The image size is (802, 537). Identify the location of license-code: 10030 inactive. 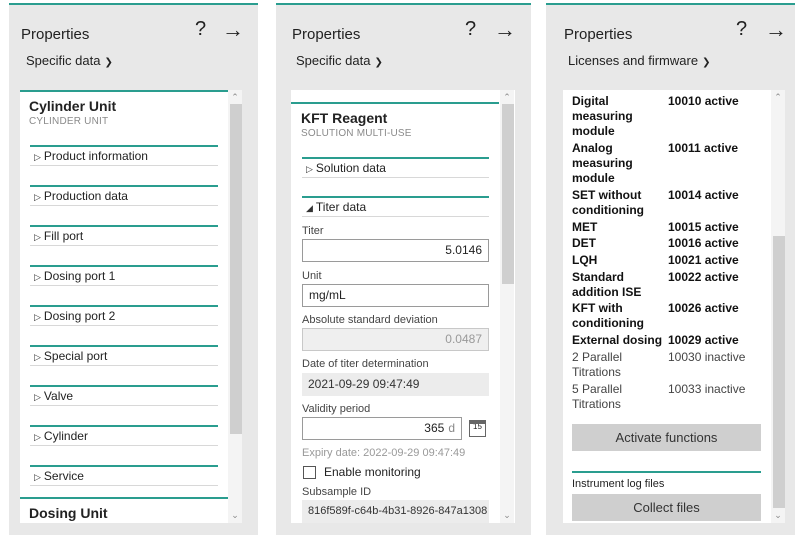
(707, 357).